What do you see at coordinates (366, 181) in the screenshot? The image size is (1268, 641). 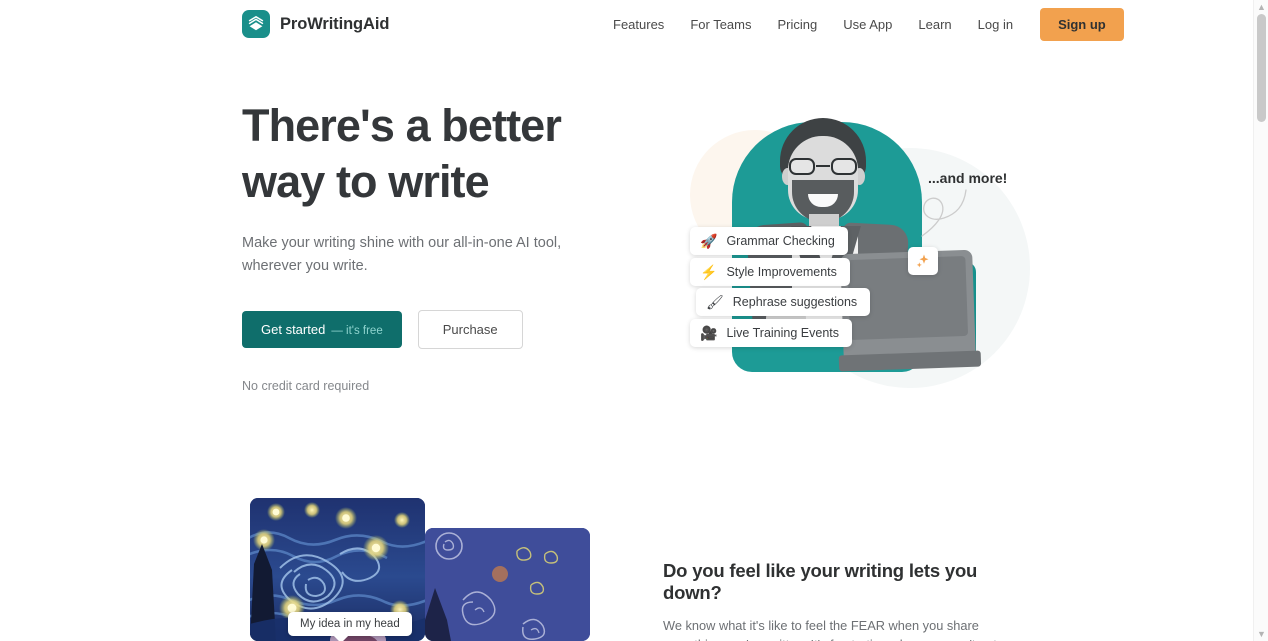 I see `hero-title-line-2: way to write` at bounding box center [366, 181].